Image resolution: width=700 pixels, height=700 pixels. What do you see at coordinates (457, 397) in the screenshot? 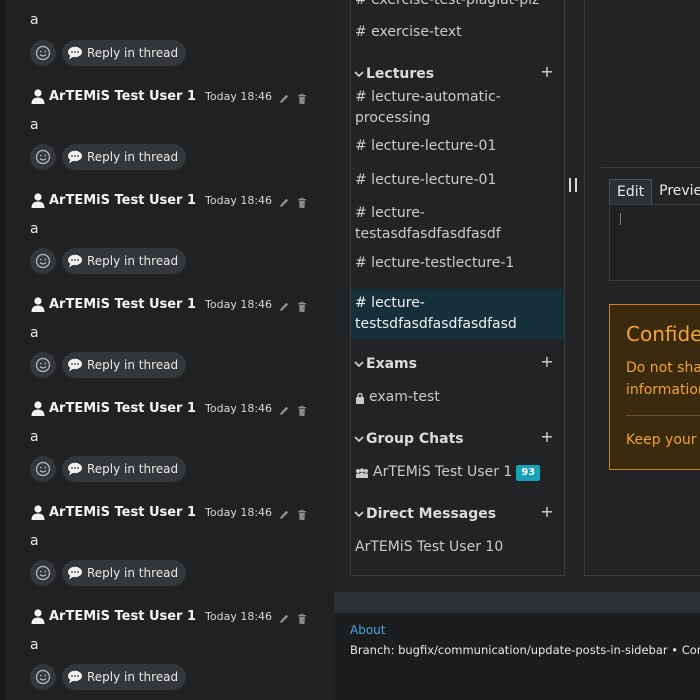
I see `sidebar-item-exam: exam-test` at bounding box center [457, 397].